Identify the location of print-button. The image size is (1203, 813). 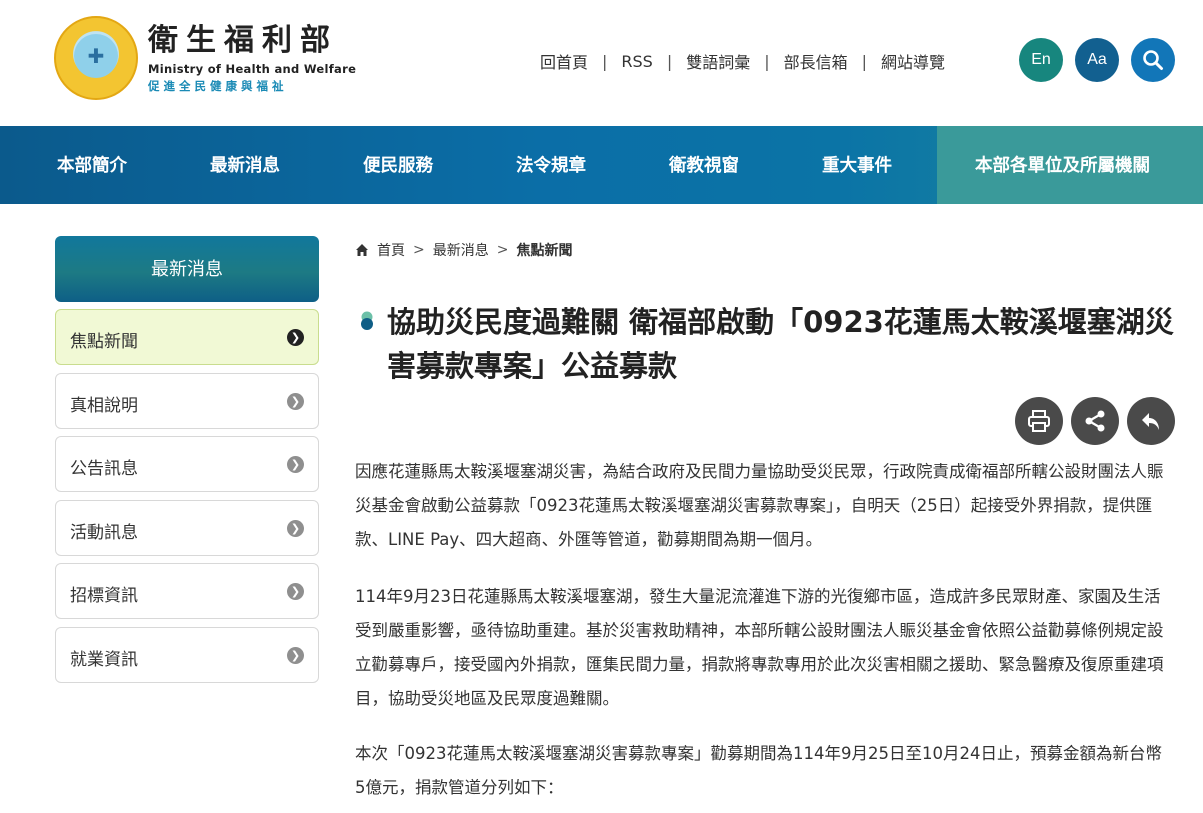
(1039, 421).